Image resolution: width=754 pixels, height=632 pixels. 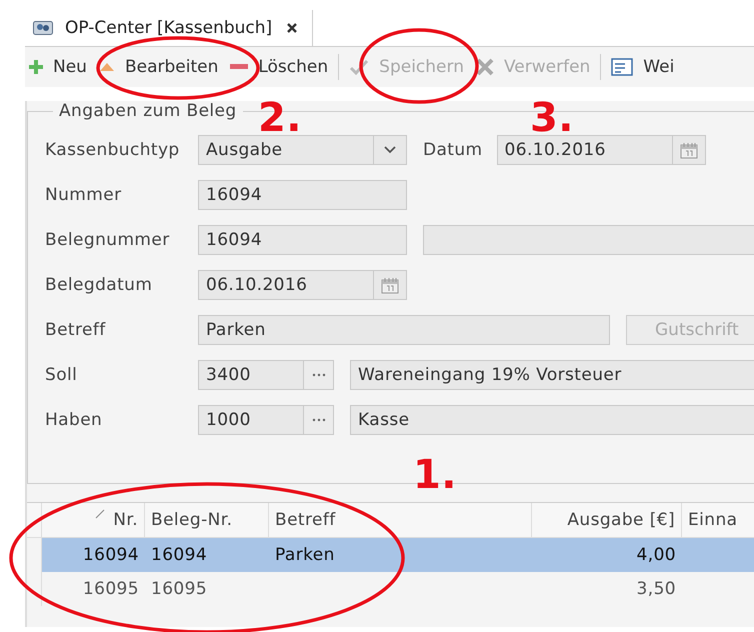 I want to click on column-header: Nr., so click(x=93, y=520).